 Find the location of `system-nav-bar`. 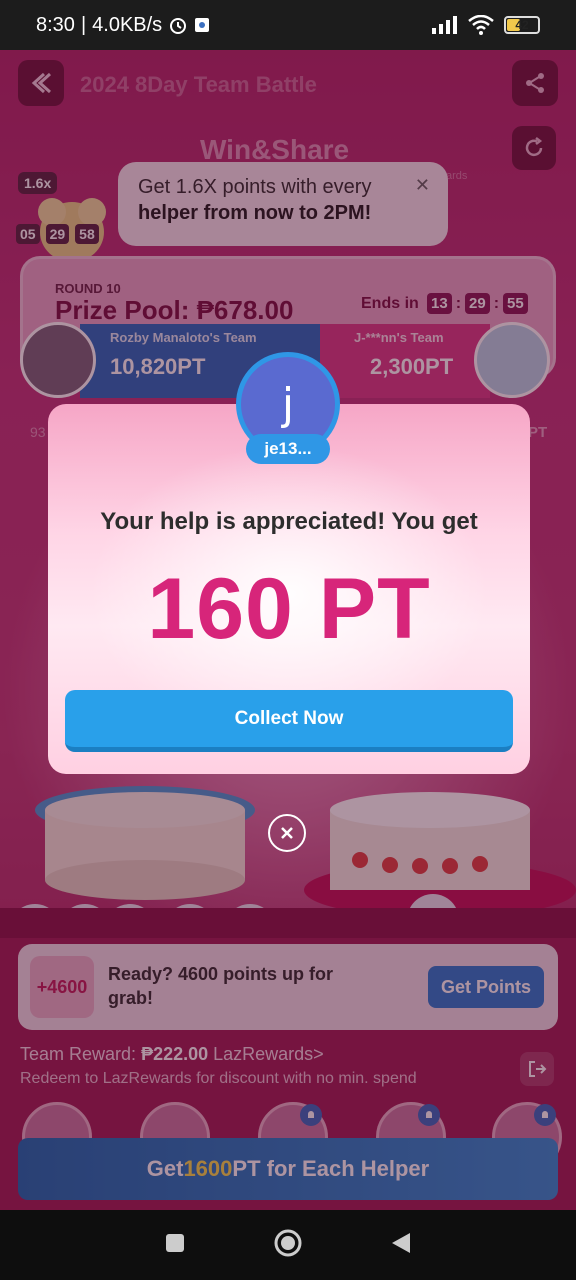

system-nav-bar is located at coordinates (288, 1245).